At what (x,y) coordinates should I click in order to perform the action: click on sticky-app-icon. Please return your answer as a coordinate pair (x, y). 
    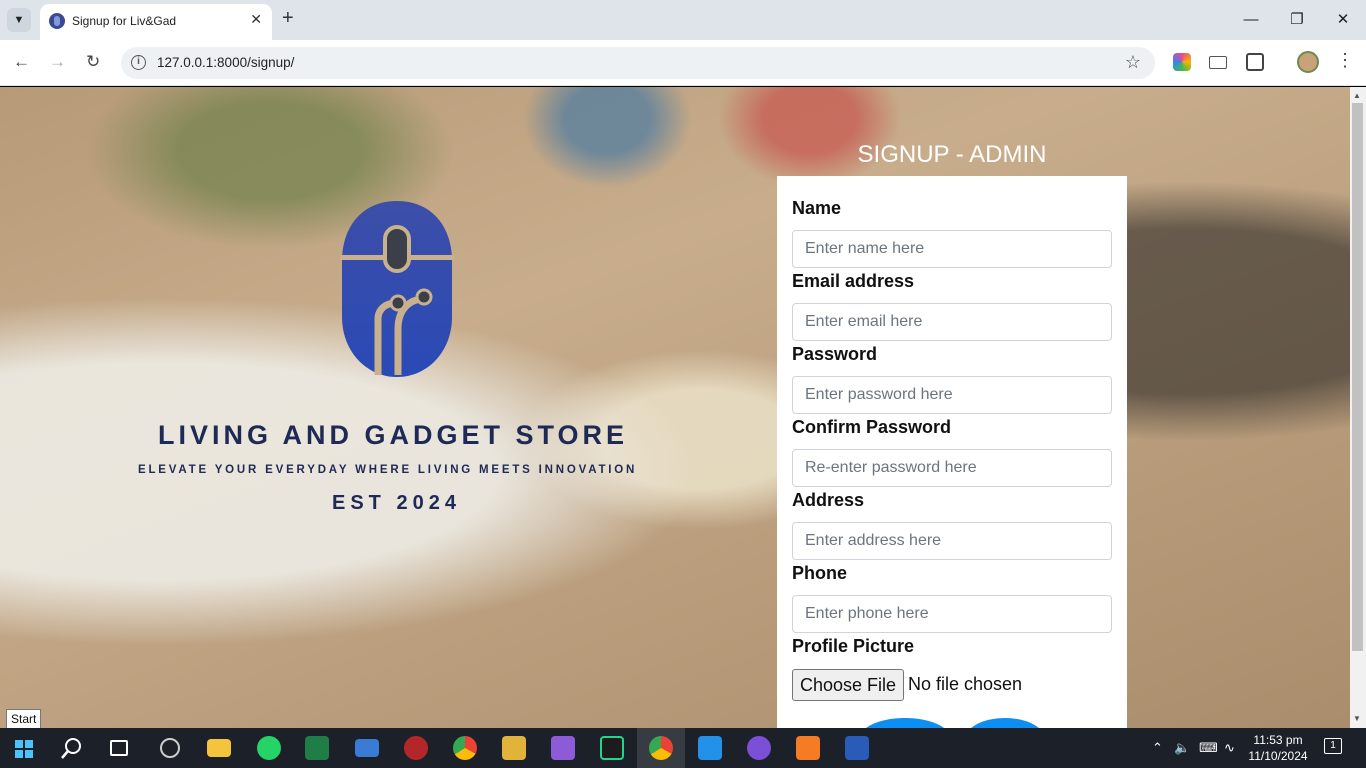
    Looking at the image, I should click on (514, 748).